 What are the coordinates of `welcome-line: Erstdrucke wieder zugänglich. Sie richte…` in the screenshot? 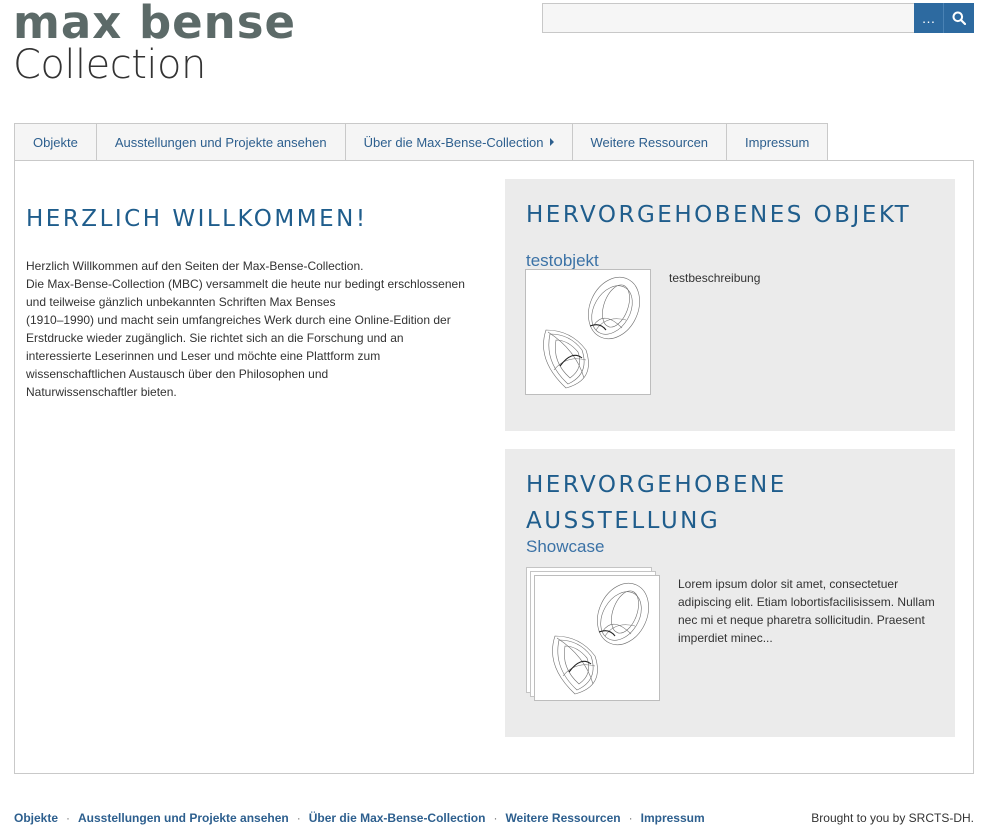 It's located at (215, 338).